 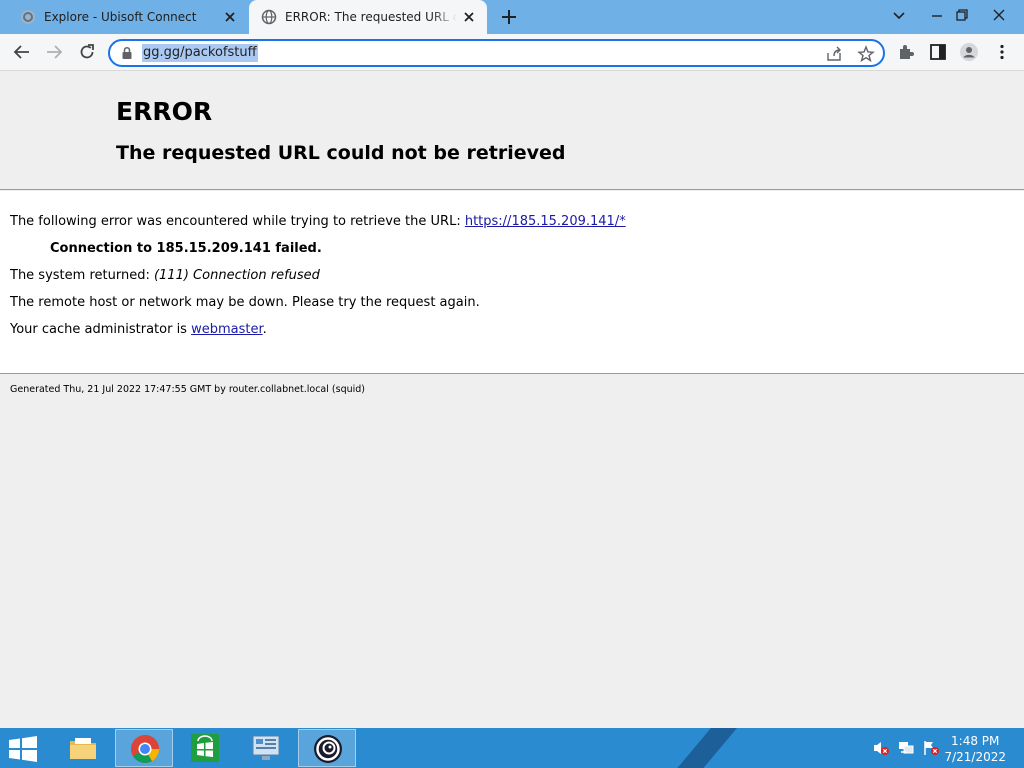 I want to click on lock-icon, so click(x=127, y=53).